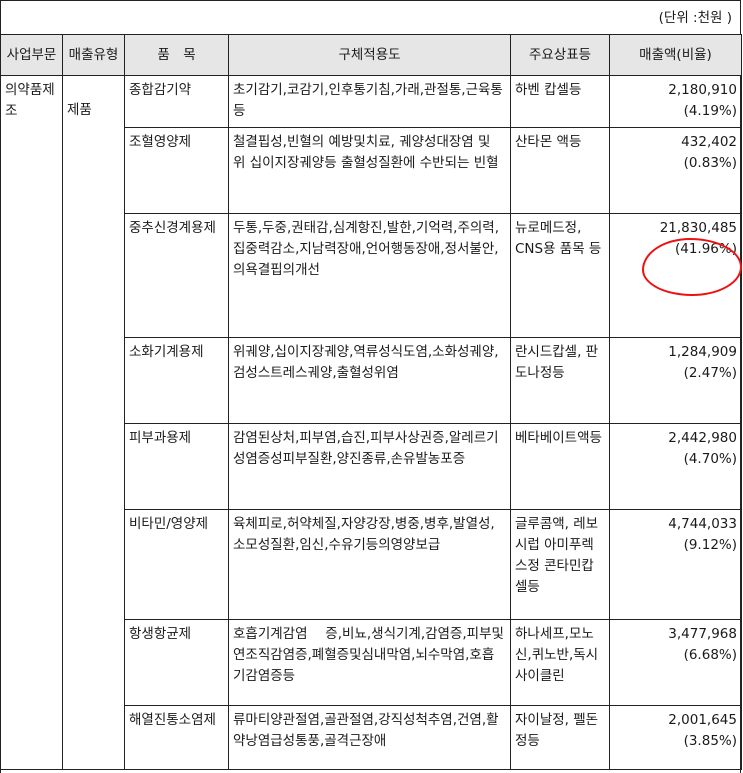  What do you see at coordinates (93, 55) in the screenshot?
I see `header-sales-type: 매출유형` at bounding box center [93, 55].